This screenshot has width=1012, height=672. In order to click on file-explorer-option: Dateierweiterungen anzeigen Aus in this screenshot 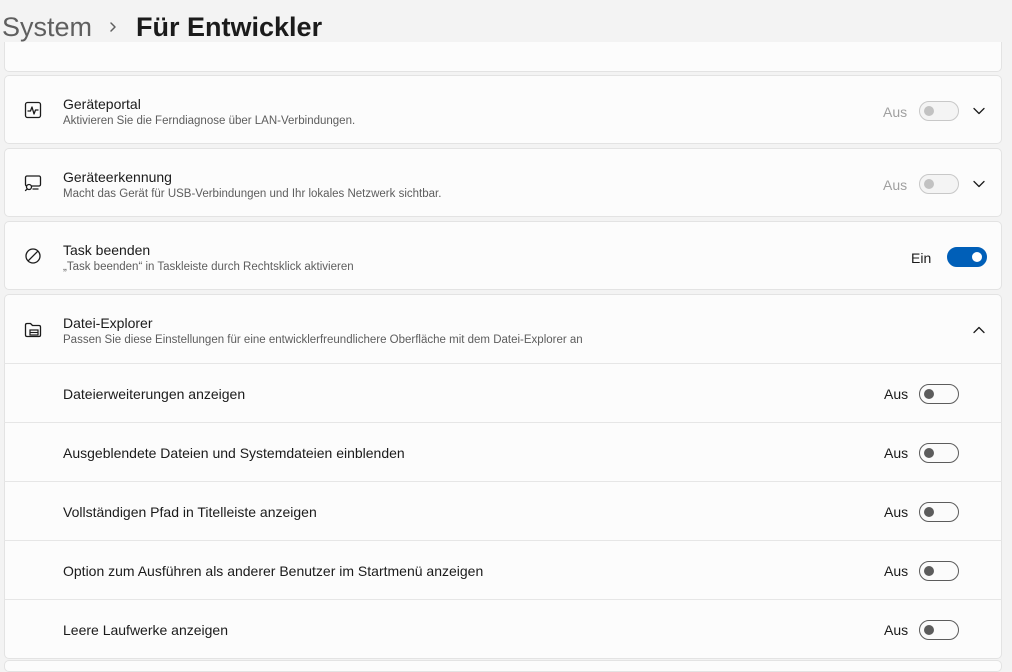, I will do `click(503, 392)`.